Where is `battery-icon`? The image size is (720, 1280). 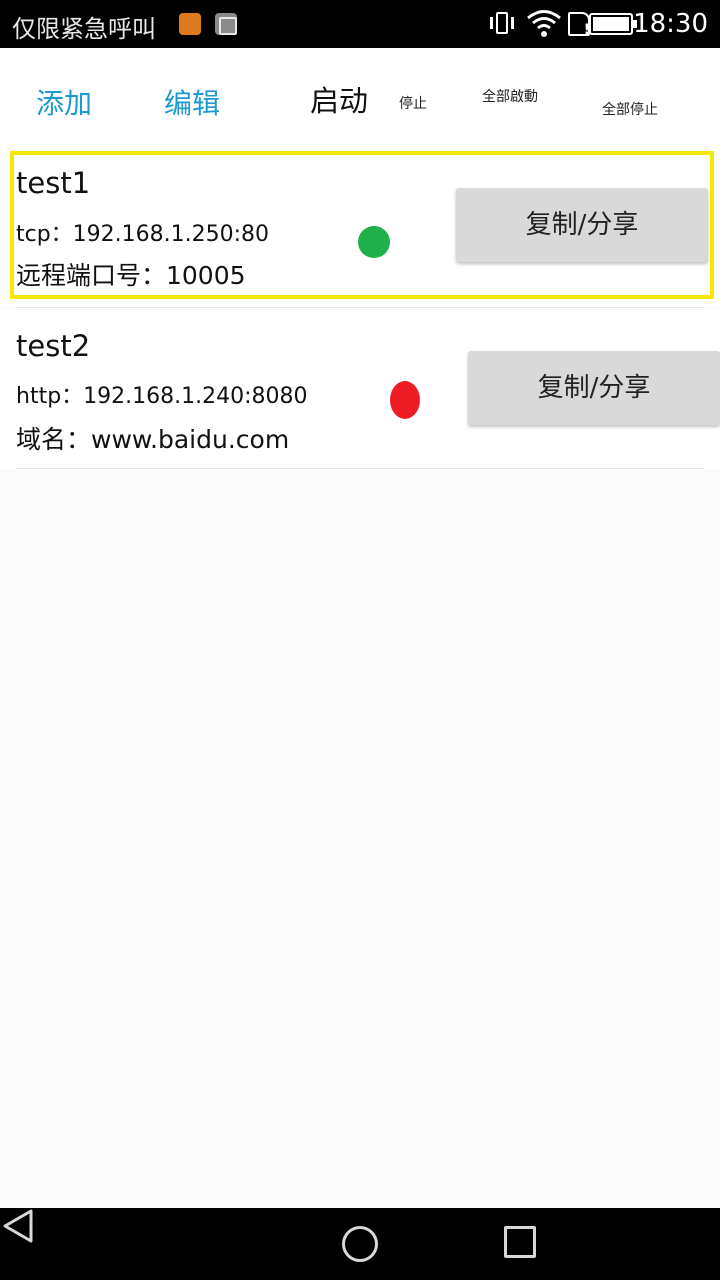
battery-icon is located at coordinates (613, 24).